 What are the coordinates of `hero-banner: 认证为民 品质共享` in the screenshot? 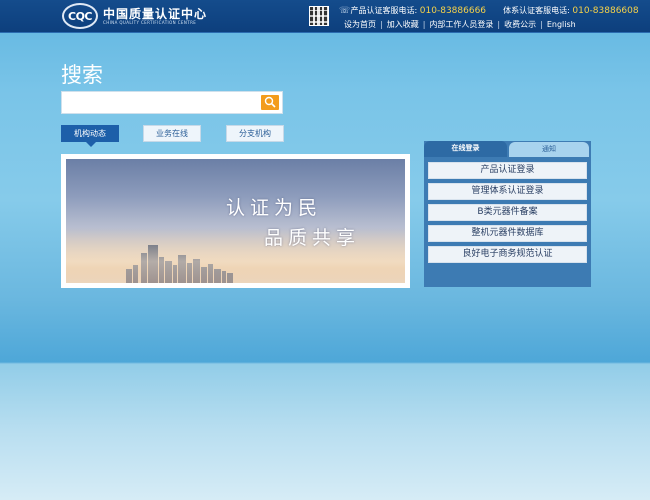 It's located at (235, 221).